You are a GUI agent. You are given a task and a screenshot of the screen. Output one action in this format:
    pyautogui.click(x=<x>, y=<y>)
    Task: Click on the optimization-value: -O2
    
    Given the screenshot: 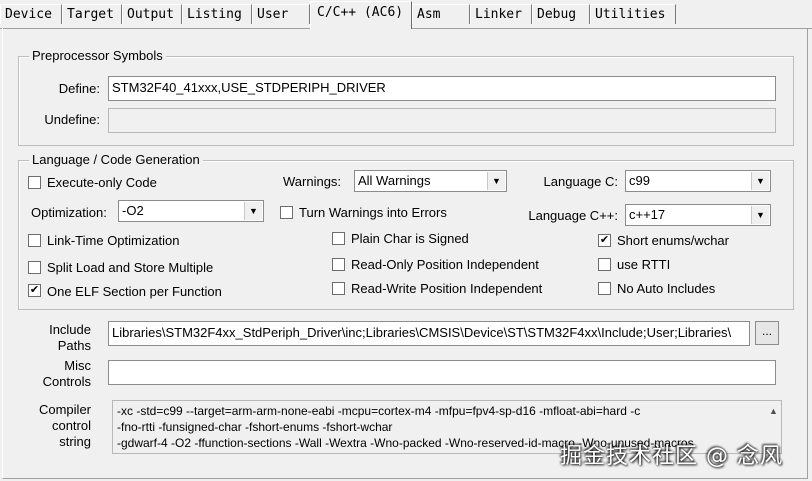 What is the action you would take?
    pyautogui.click(x=133, y=210)
    